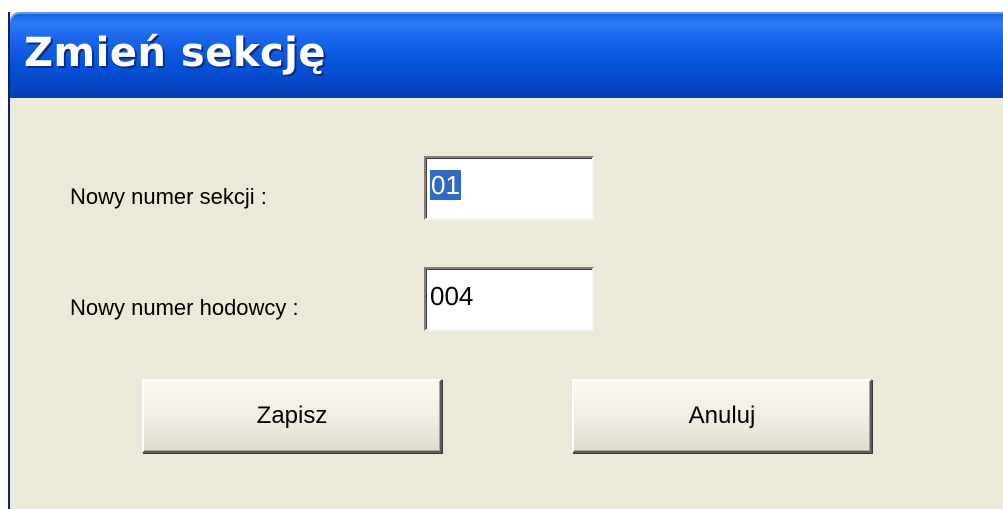  Describe the element at coordinates (292, 416) in the screenshot. I see `save-button: Zapisz` at that location.